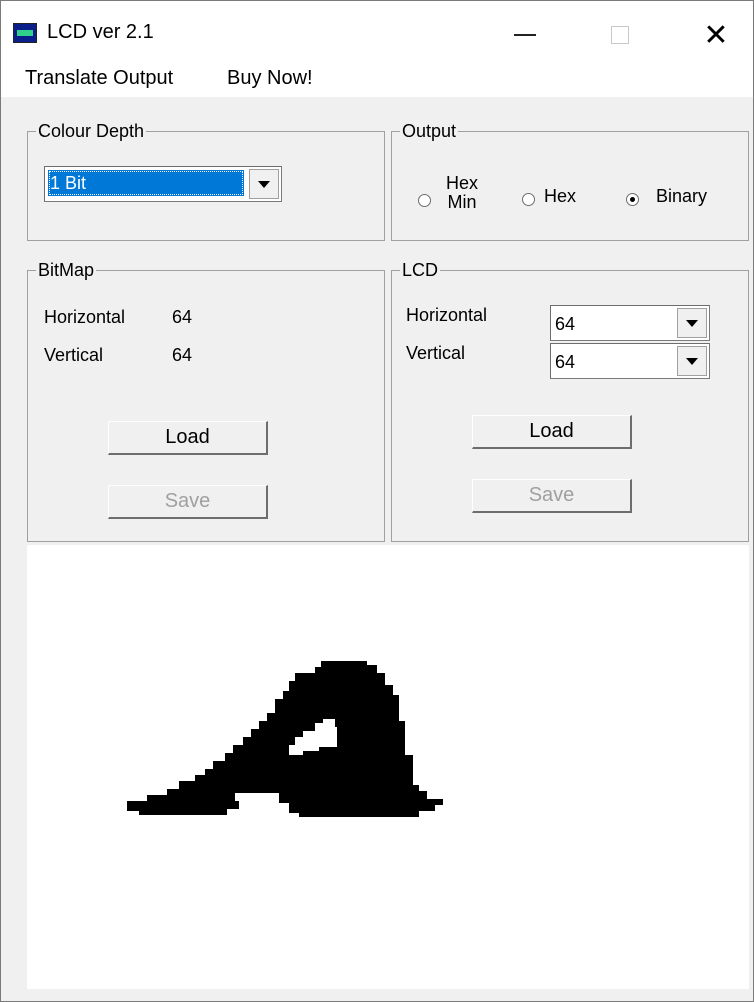  I want to click on bitmap-vertical-label: Vertical, so click(74, 355).